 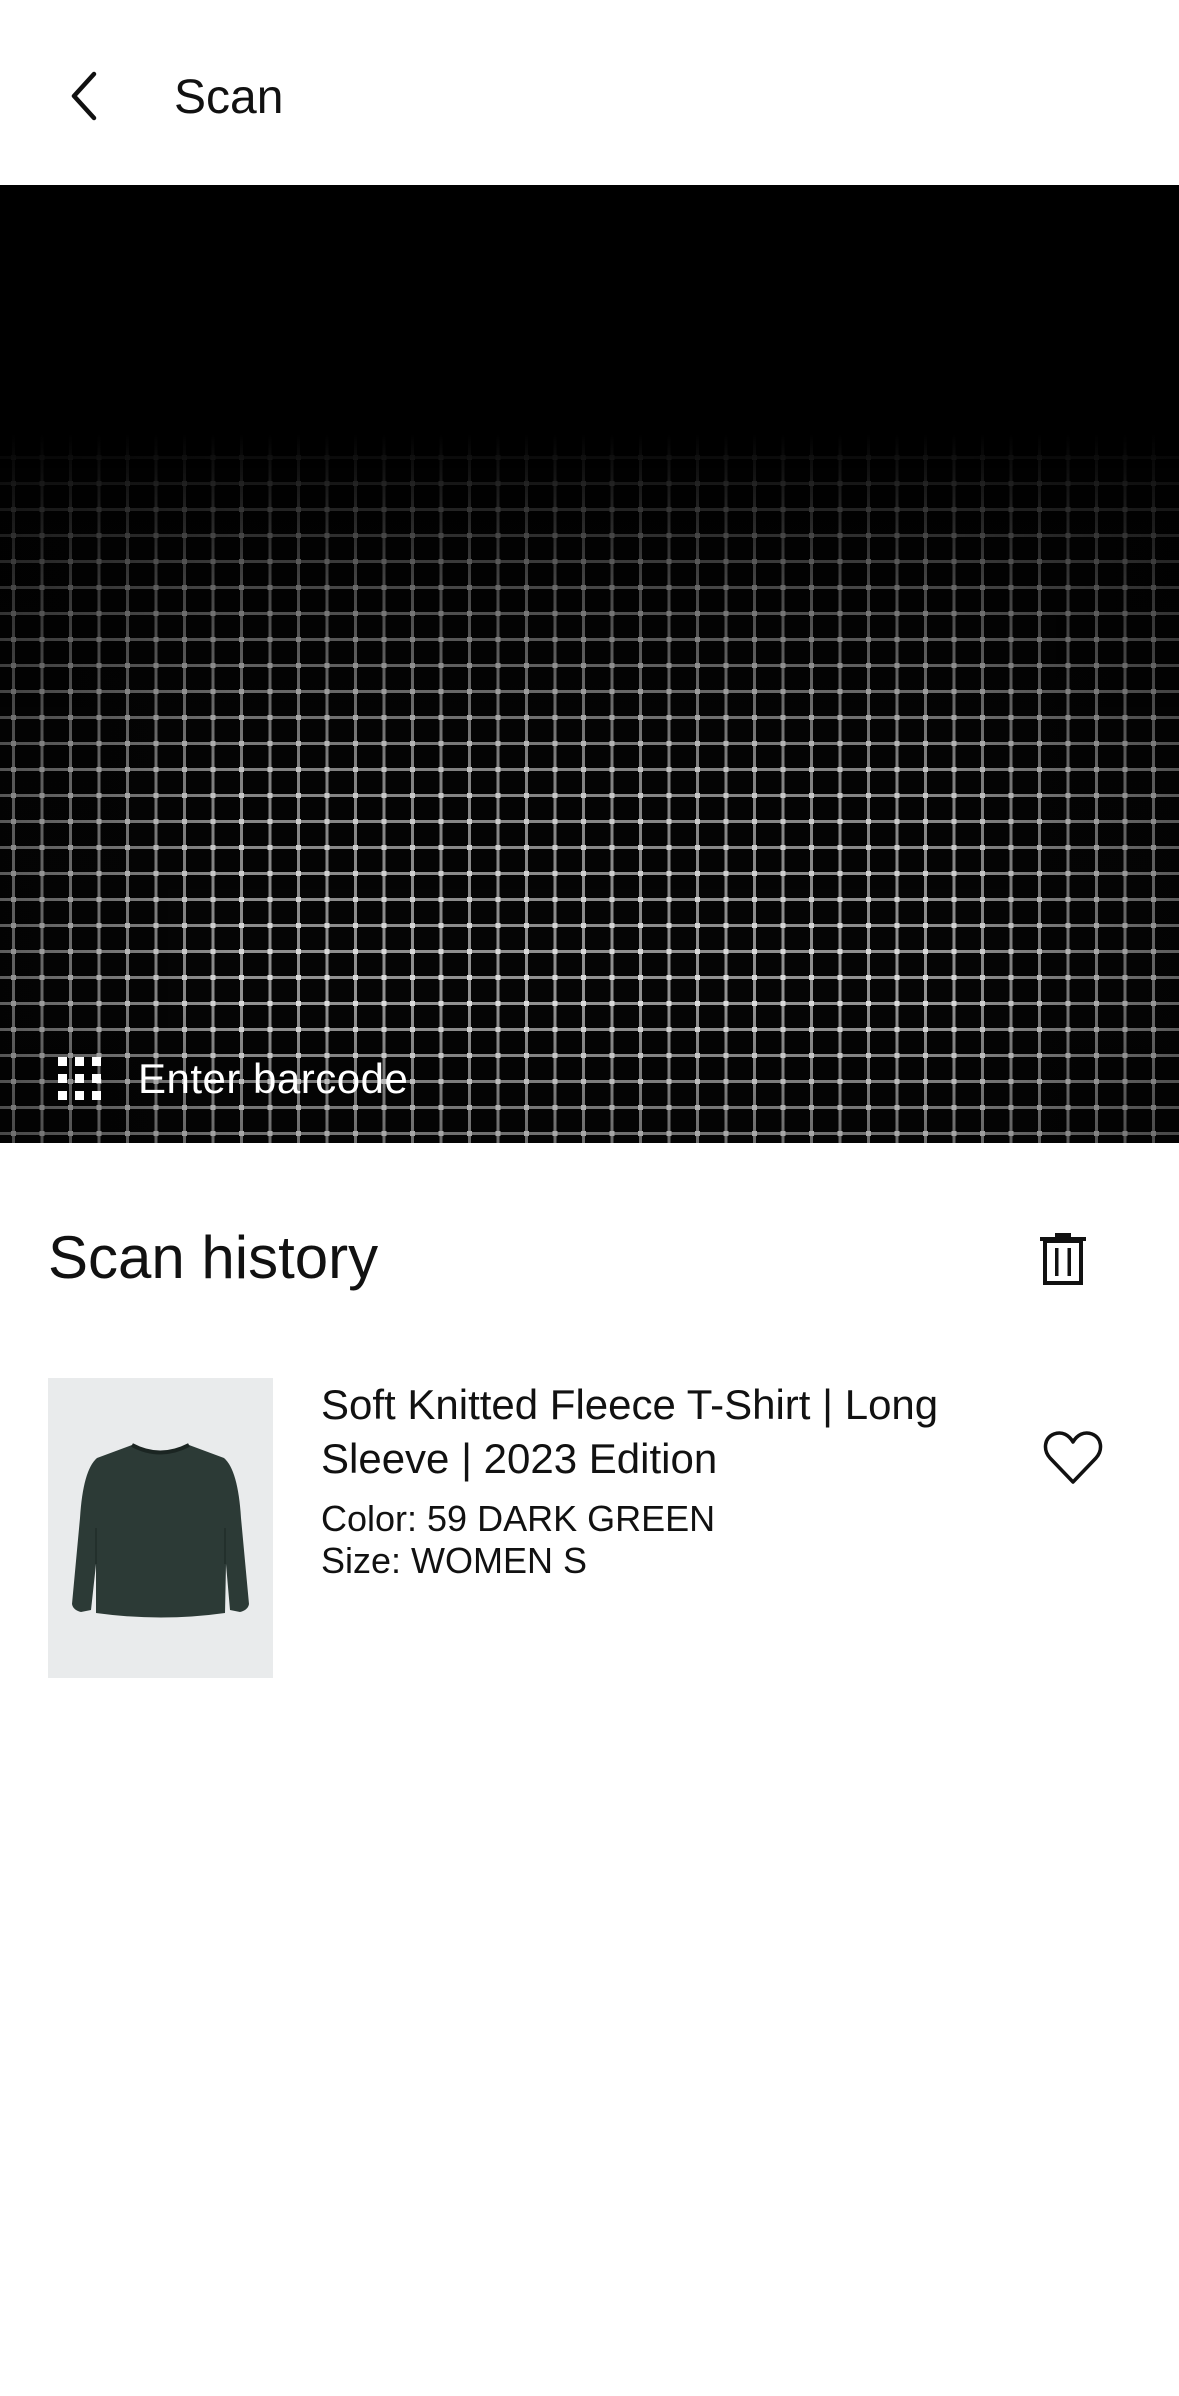 What do you see at coordinates (454, 1560) in the screenshot?
I see `product-size: Size: WOMEN S` at bounding box center [454, 1560].